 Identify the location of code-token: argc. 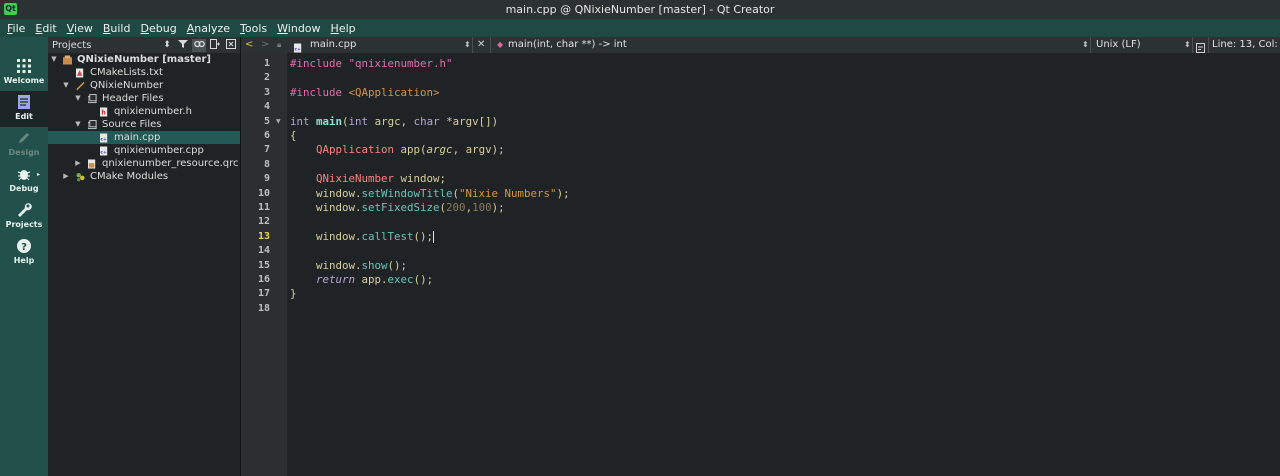
(439, 150).